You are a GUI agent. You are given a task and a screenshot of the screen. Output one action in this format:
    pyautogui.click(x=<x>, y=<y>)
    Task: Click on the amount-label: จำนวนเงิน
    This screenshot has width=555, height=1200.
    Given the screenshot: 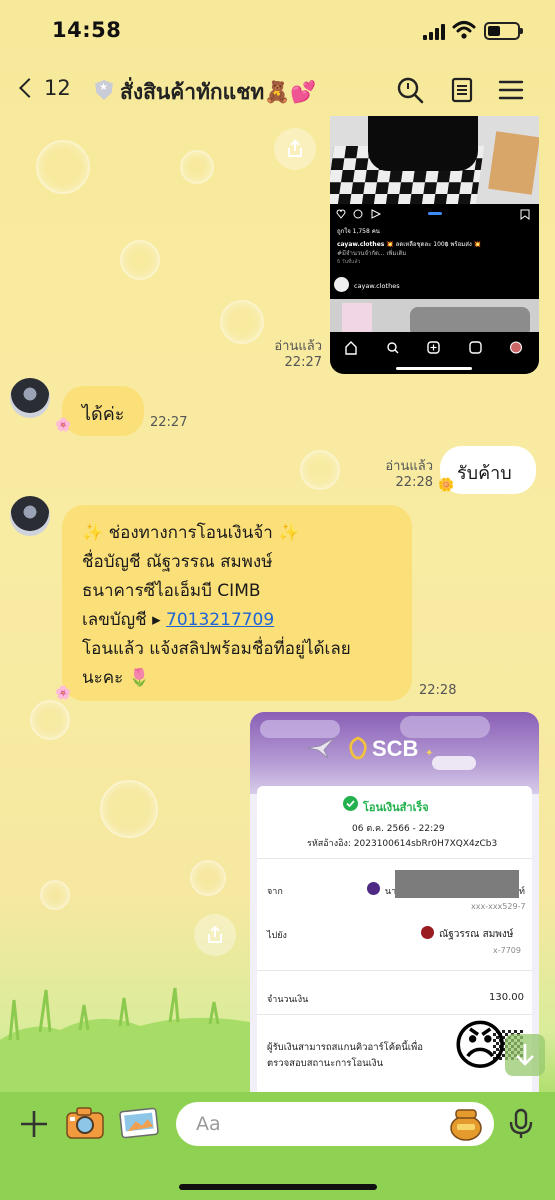 What is the action you would take?
    pyautogui.click(x=288, y=1000)
    